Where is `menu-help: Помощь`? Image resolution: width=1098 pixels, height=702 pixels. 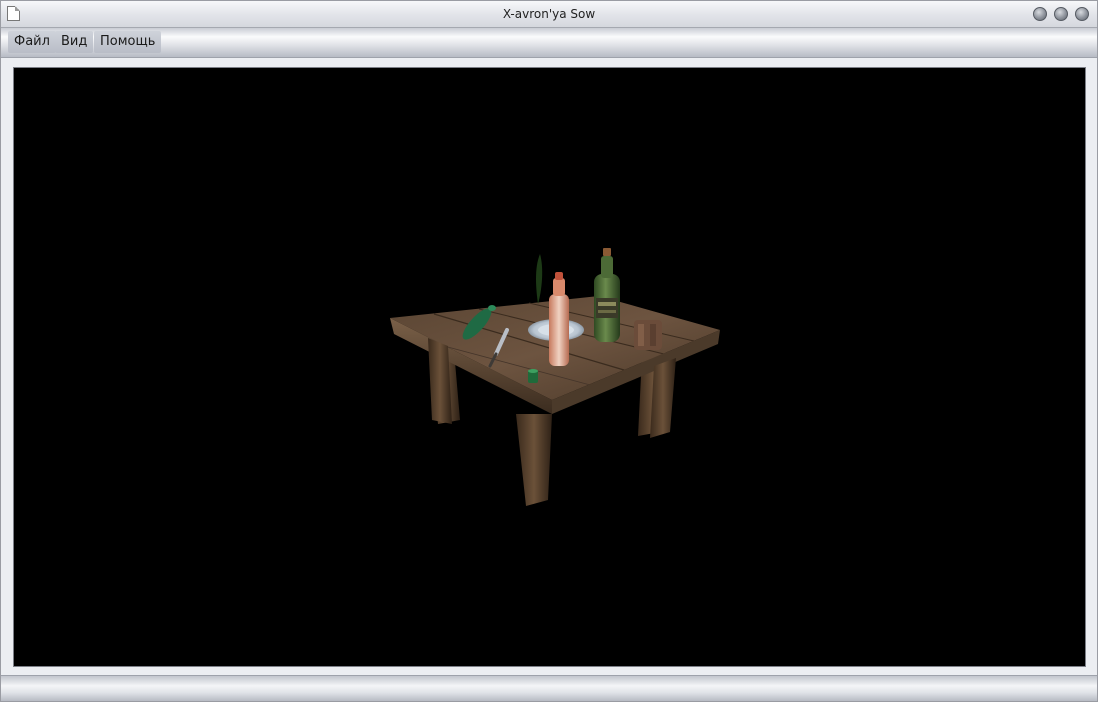 menu-help: Помощь is located at coordinates (128, 42).